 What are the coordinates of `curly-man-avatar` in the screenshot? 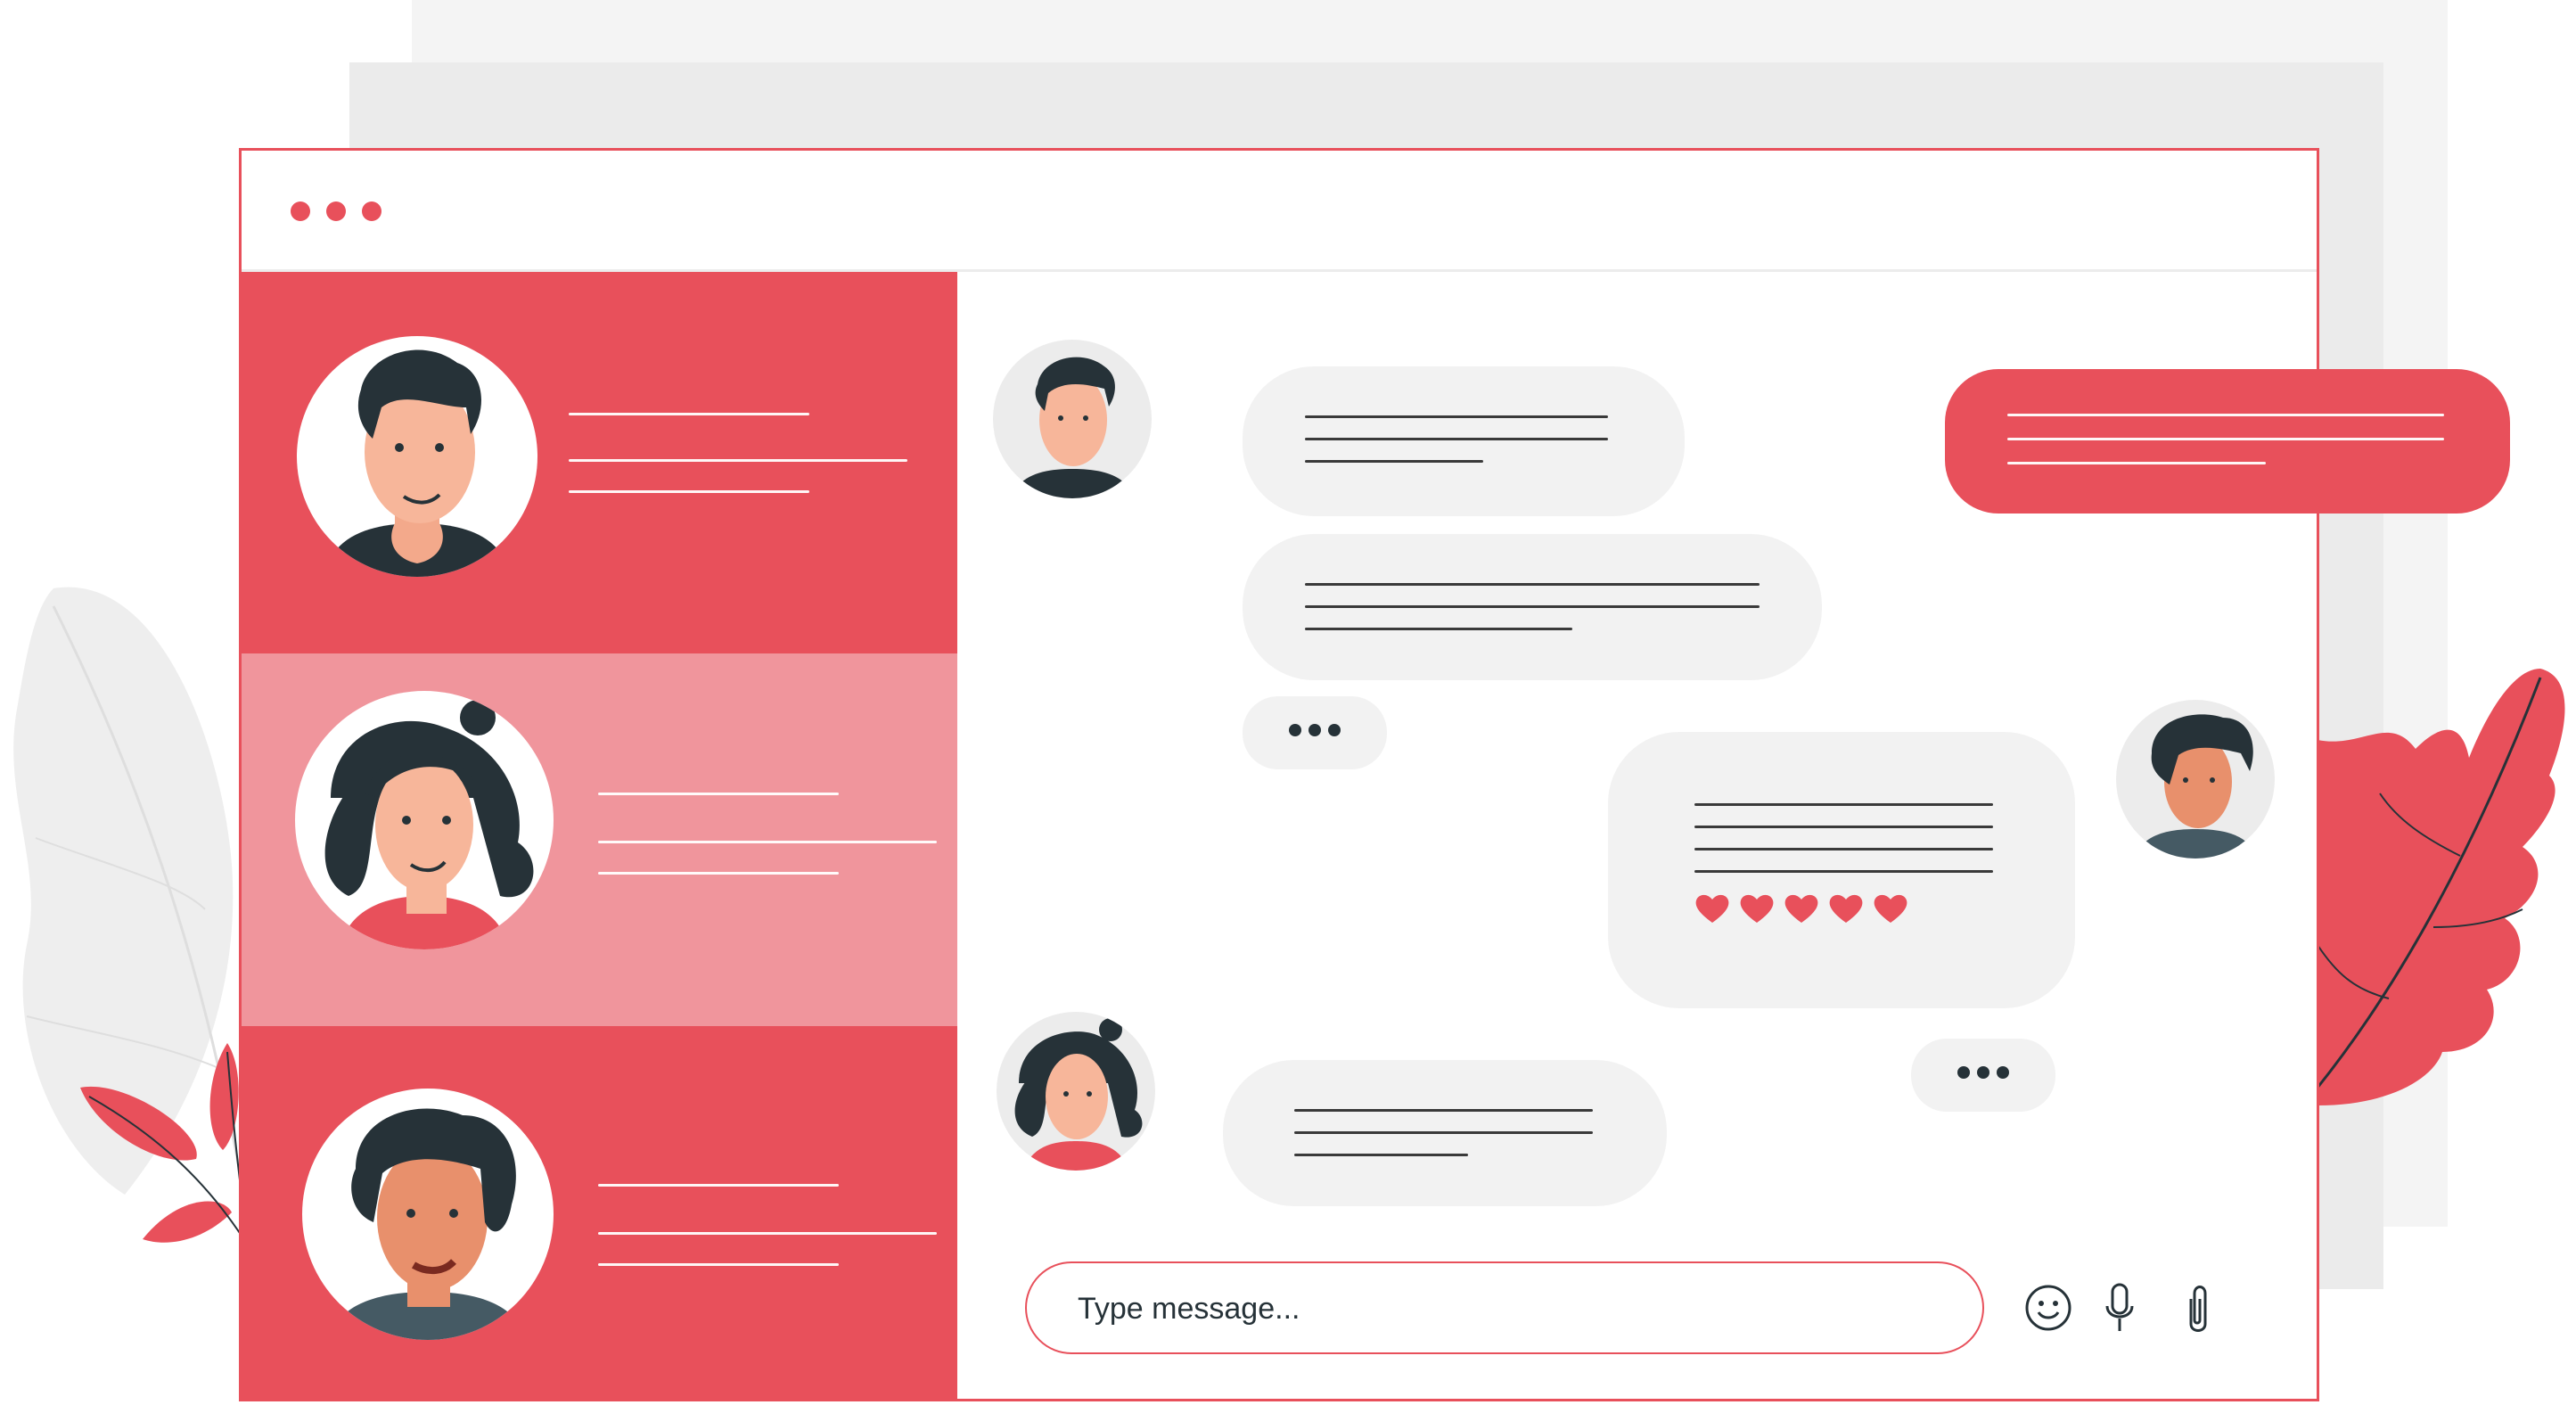 It's located at (428, 1214).